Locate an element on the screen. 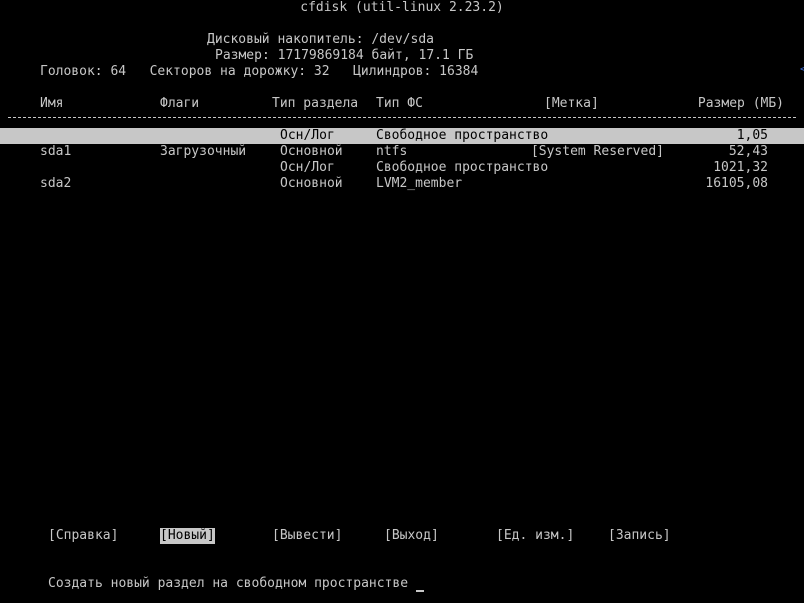  partition-fs-type: LVM2_member is located at coordinates (419, 183).